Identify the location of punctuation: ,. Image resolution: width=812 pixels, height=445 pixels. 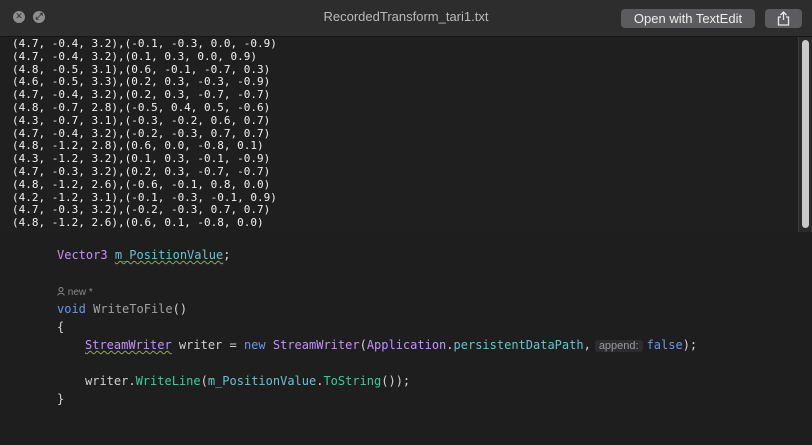
(587, 345).